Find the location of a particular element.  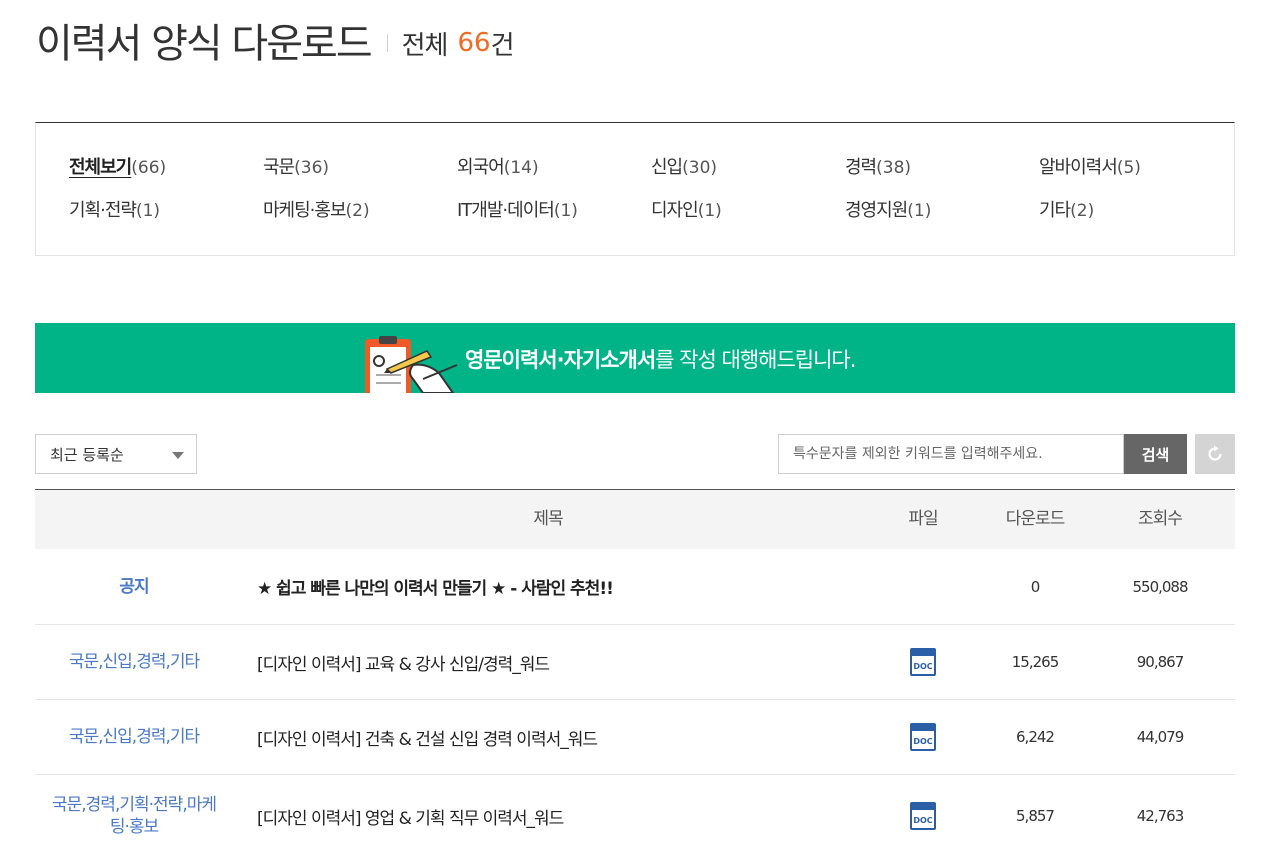

row-views: 550,088 is located at coordinates (1160, 586).